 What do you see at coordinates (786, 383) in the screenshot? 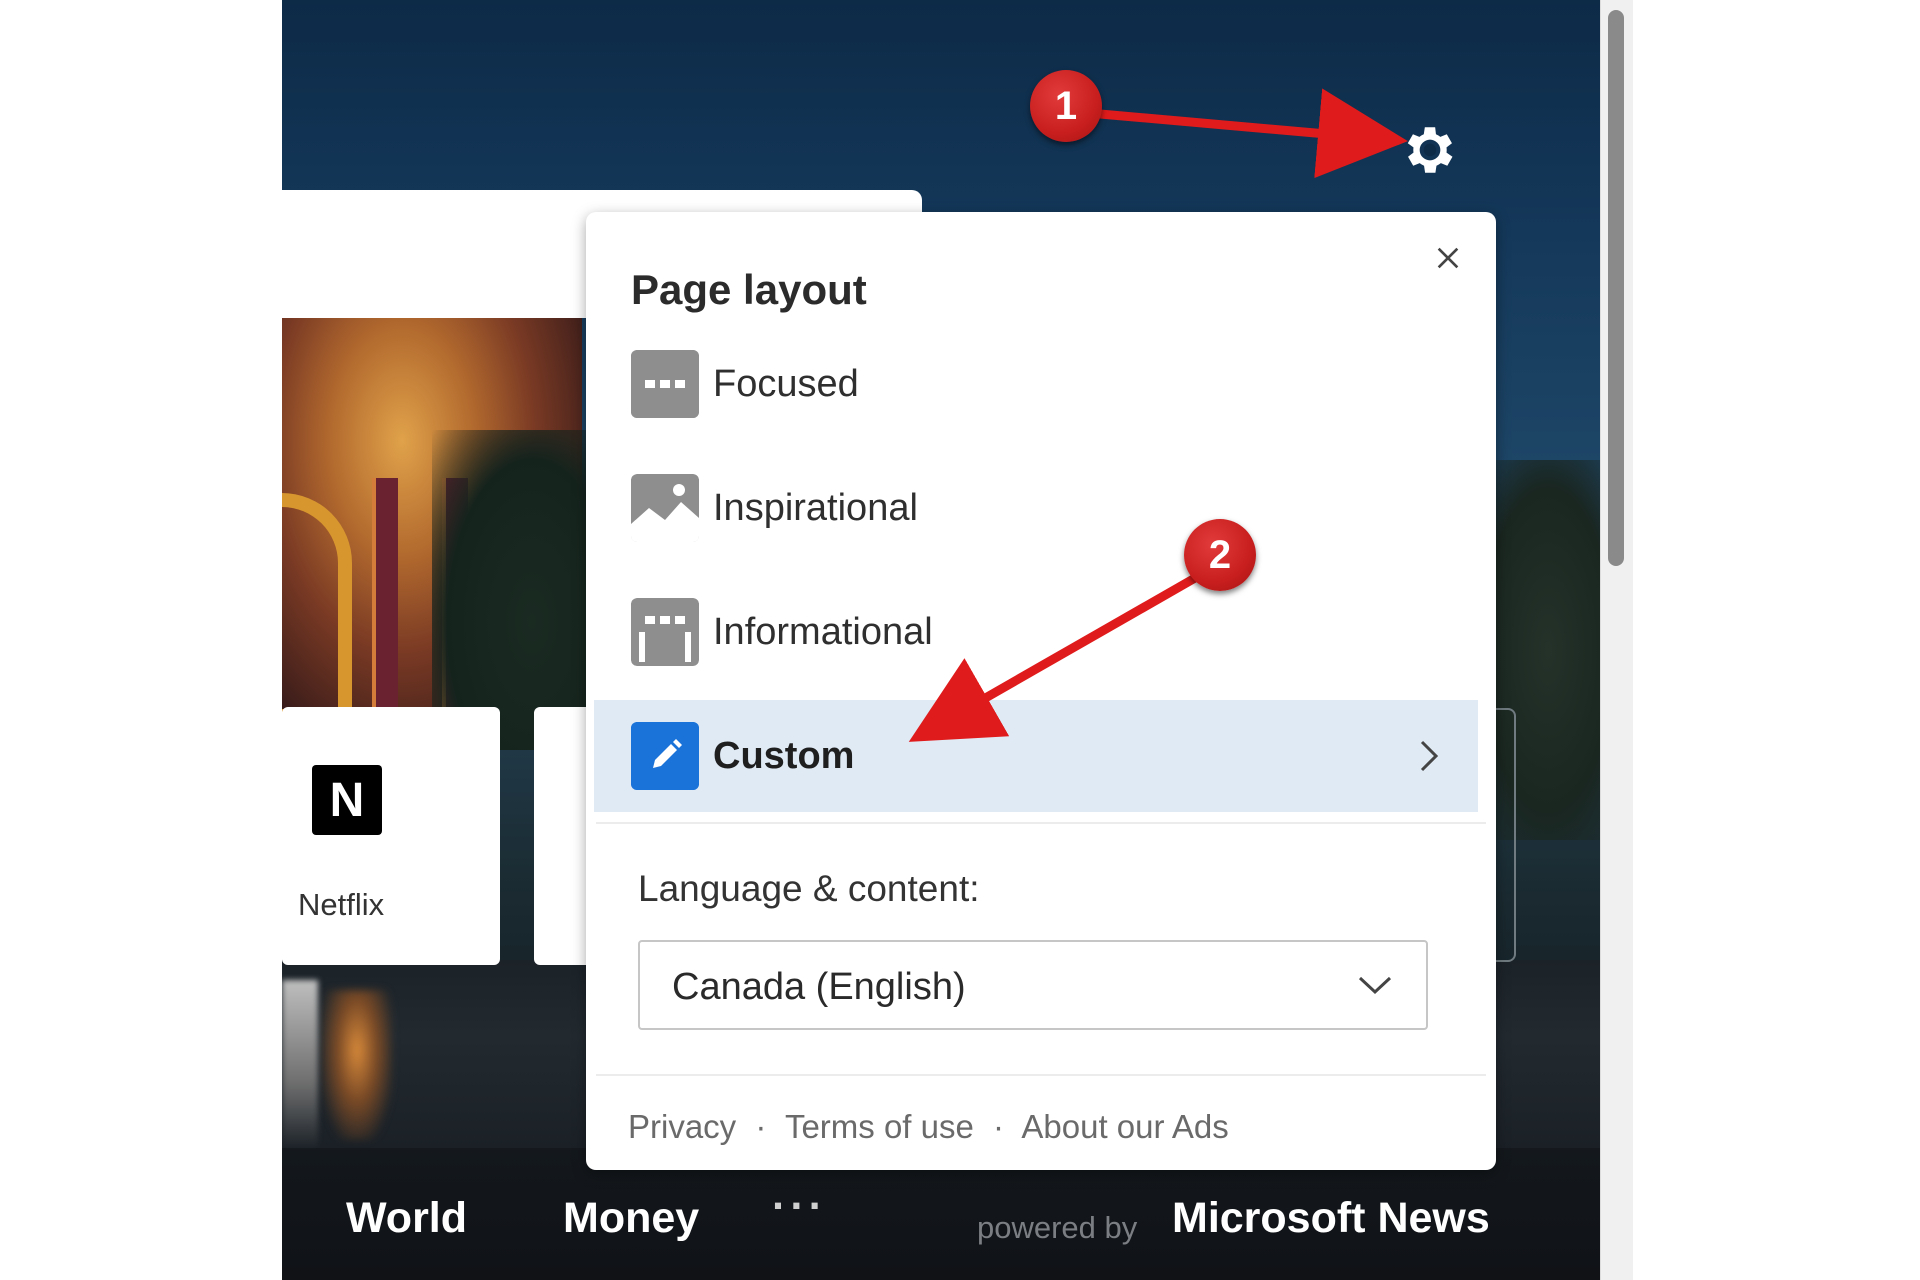
I see `layout-option-label: Focused` at bounding box center [786, 383].